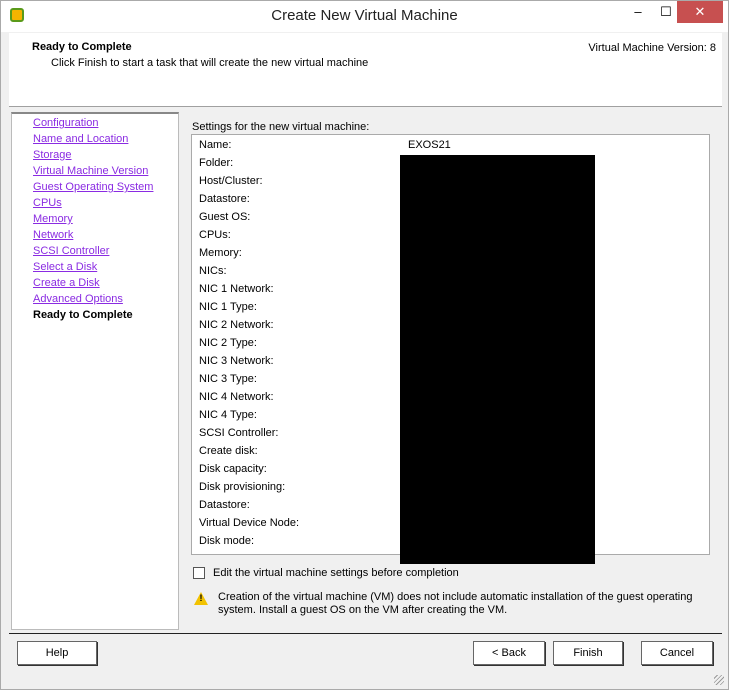 This screenshot has height=690, width=729. I want to click on setting-label: NIC 4 Type:, so click(228, 415).